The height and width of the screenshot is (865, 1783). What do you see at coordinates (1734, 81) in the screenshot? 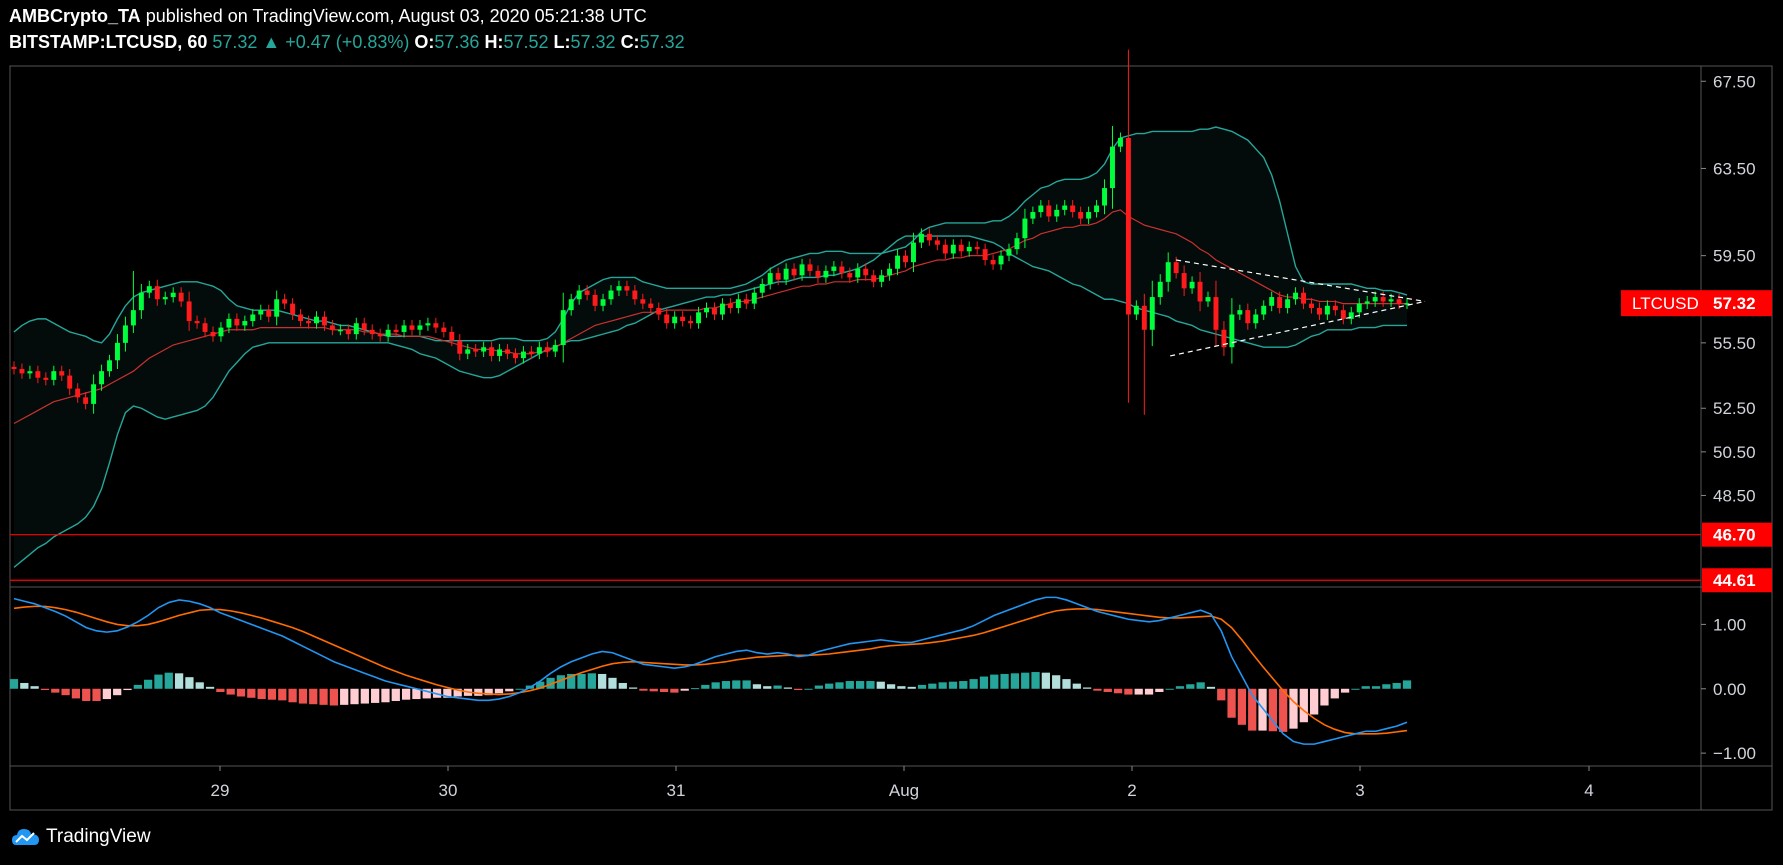
I see `y-tick-label: 67.50` at bounding box center [1734, 81].